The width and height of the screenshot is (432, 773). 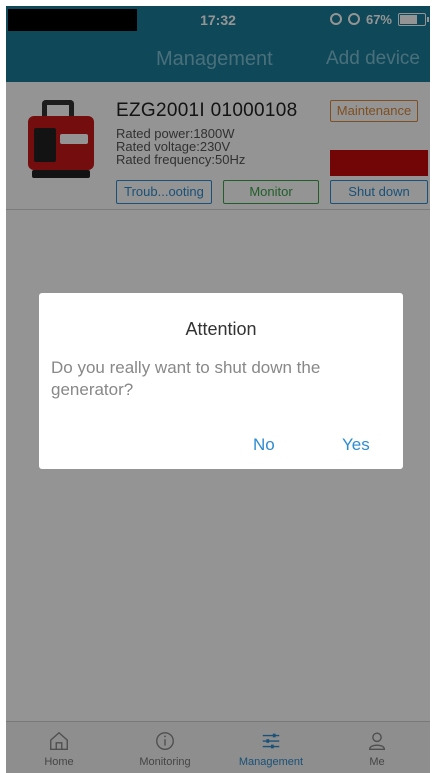 What do you see at coordinates (221, 329) in the screenshot?
I see `dialog-title: Attention` at bounding box center [221, 329].